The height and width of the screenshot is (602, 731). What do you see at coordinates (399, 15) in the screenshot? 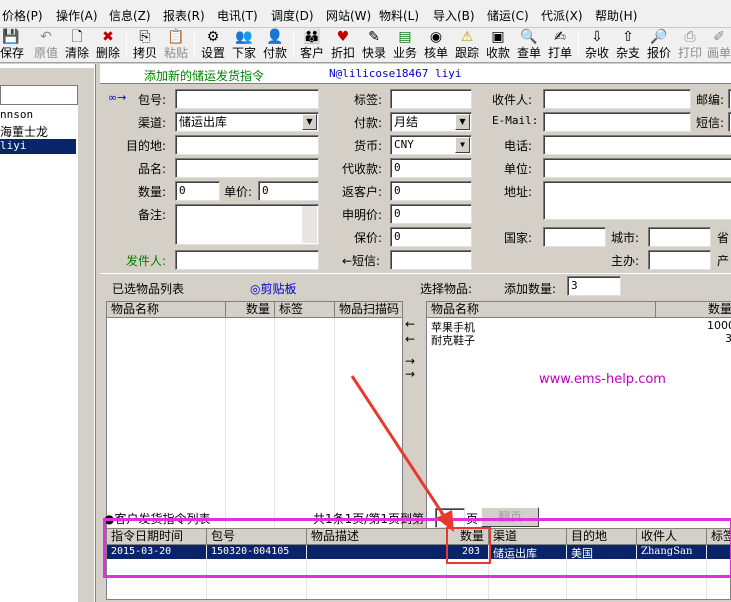
I see `menu-material: 物料(L)` at bounding box center [399, 15].